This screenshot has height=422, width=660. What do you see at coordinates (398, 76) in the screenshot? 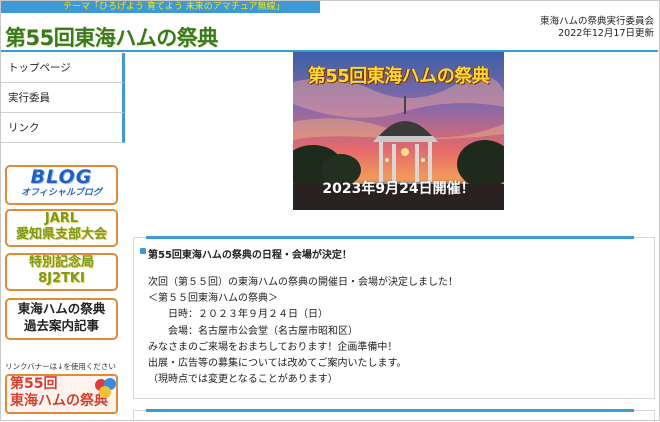
I see `hero-title: 第55回東海ハムの祭典` at bounding box center [398, 76].